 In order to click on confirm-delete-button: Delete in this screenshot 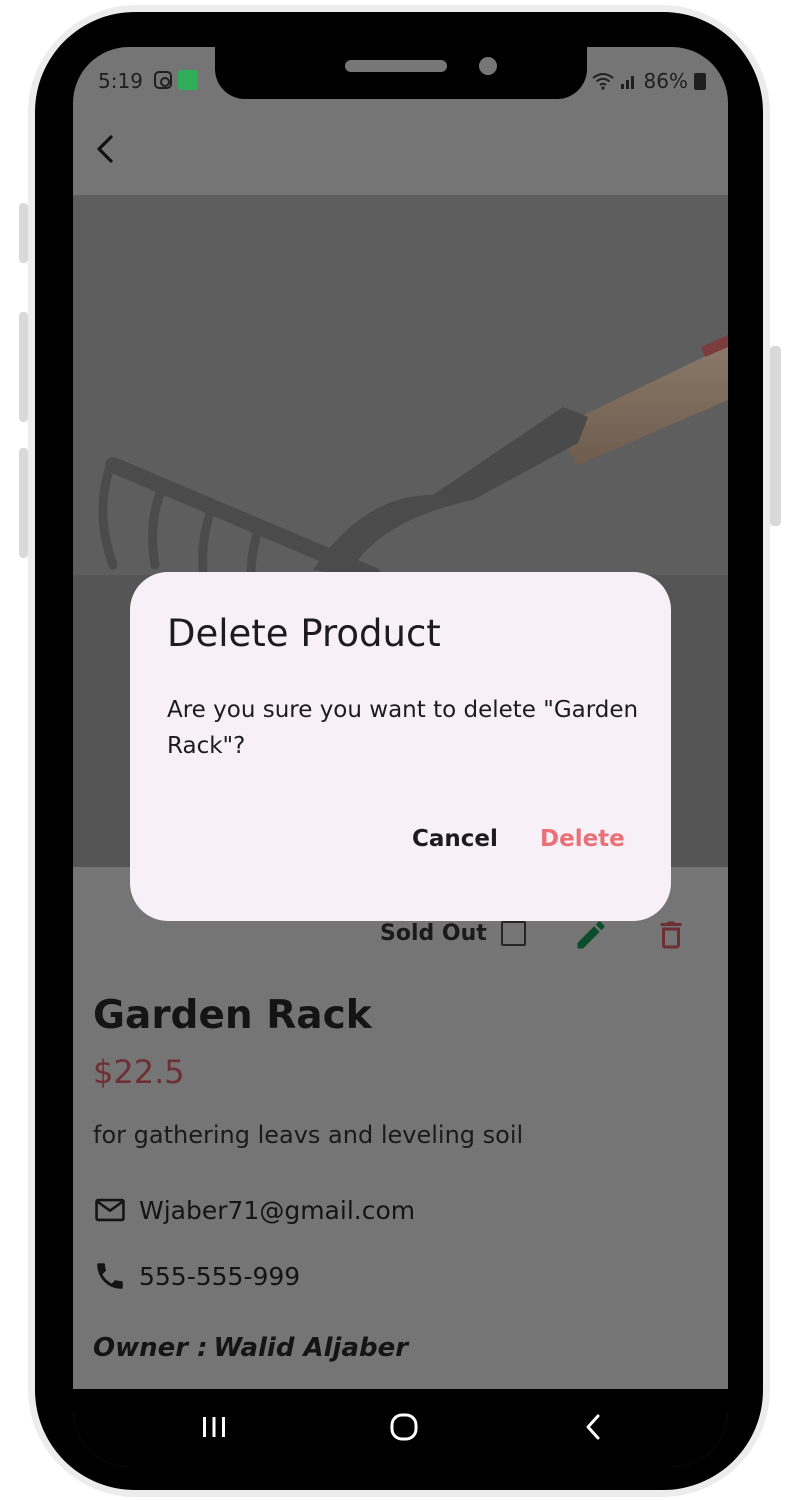, I will do `click(582, 839)`.